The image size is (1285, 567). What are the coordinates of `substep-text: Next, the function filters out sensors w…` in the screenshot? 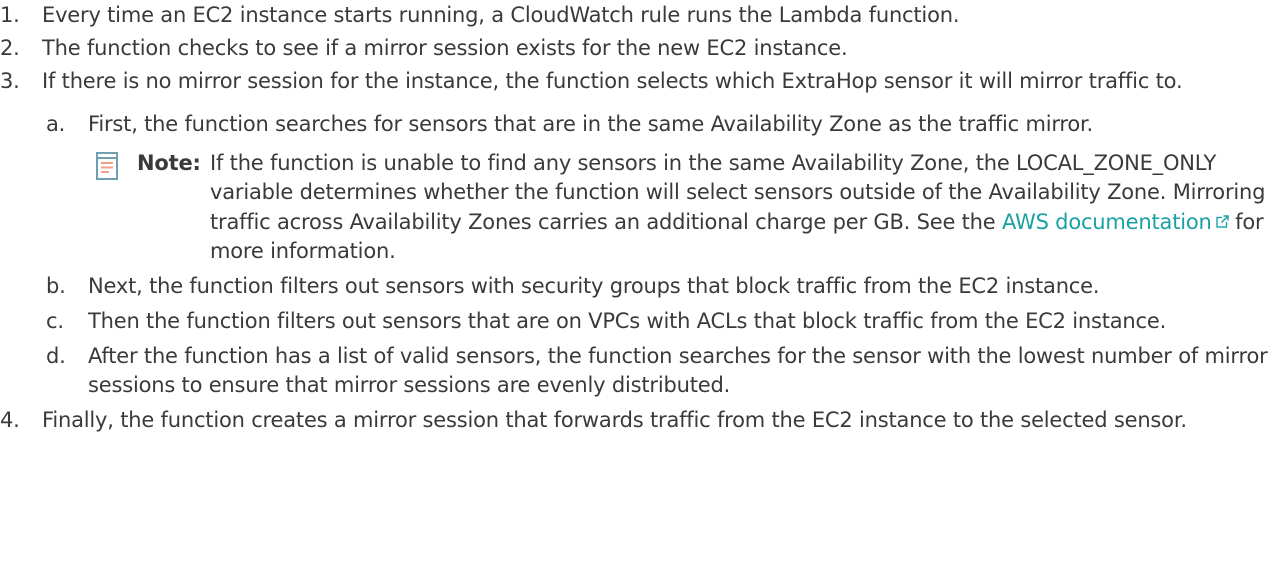 It's located at (594, 286).